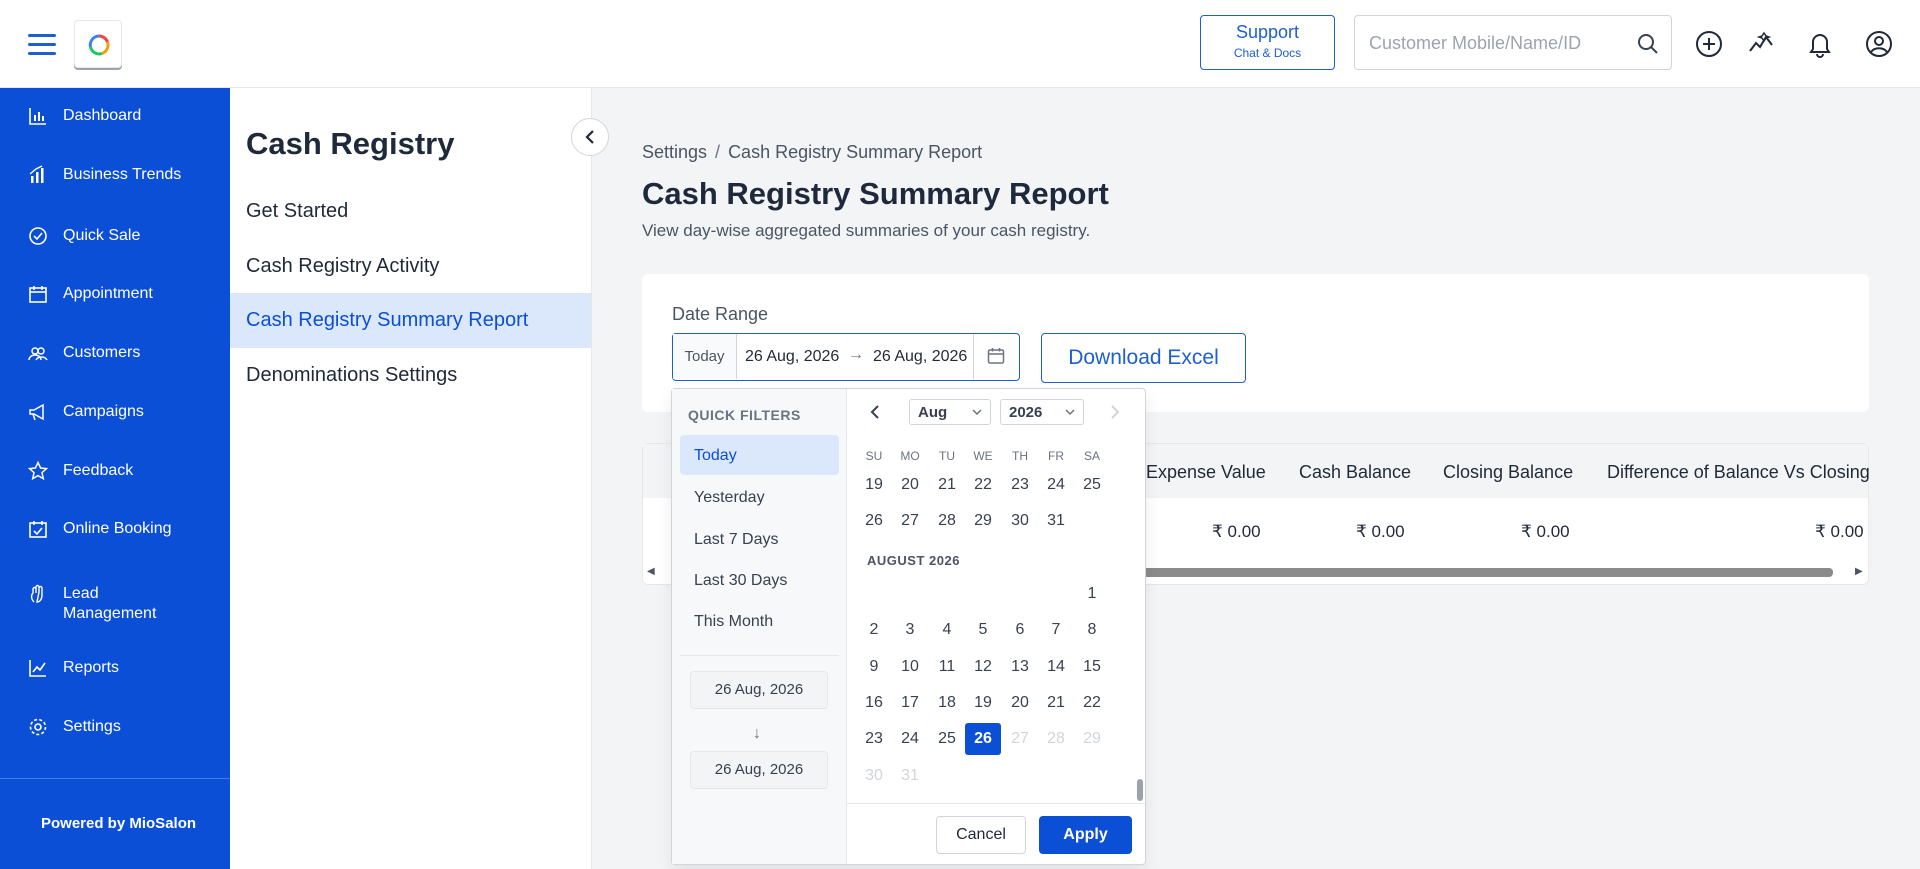 This screenshot has width=1920, height=869. Describe the element at coordinates (875, 193) in the screenshot. I see `page-title: Cash Registry Summary Report` at that location.